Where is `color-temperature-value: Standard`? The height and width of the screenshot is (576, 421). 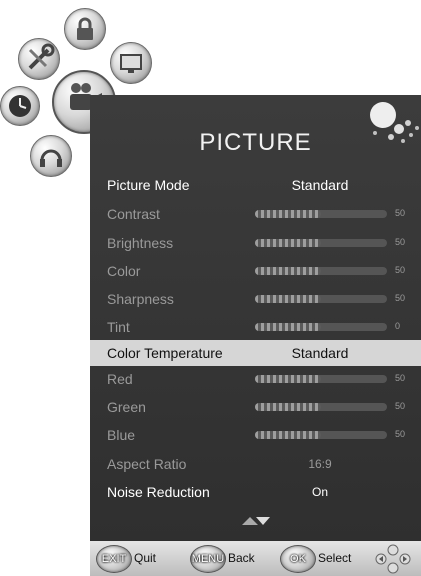
color-temperature-value: Standard is located at coordinates (320, 353).